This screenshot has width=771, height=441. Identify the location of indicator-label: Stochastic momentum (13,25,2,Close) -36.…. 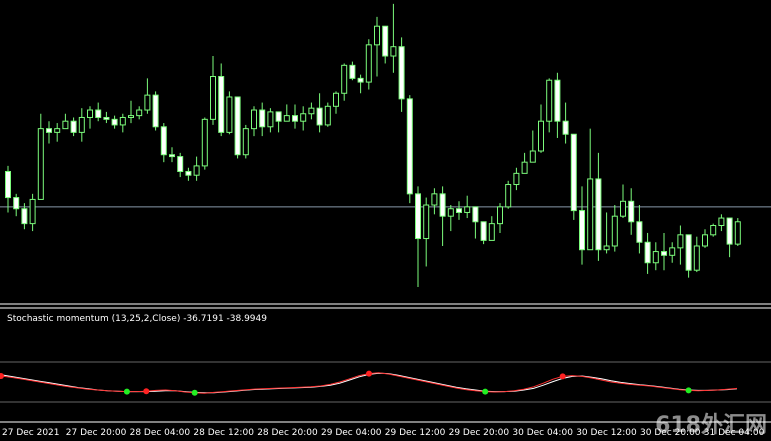
(137, 319).